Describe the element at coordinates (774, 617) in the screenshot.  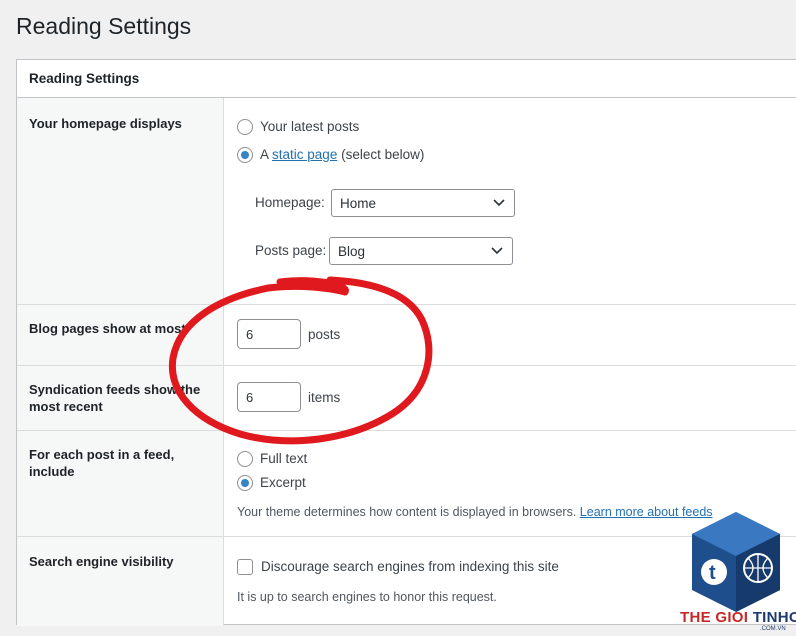
I see `watermark-text-dark: TINHOC` at that location.